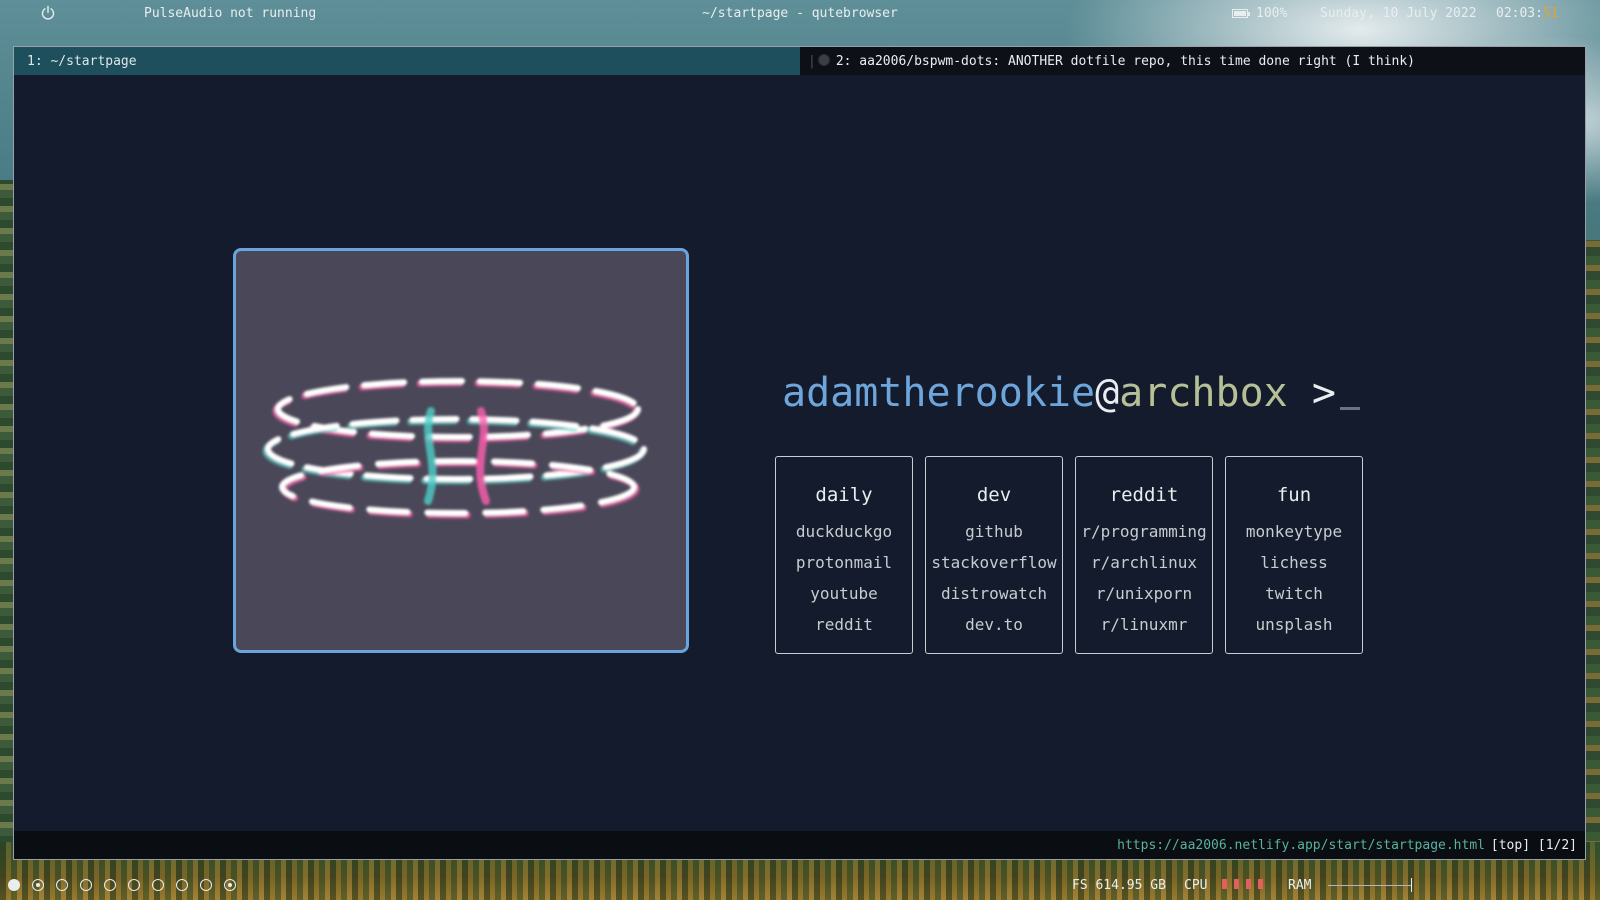 Image resolution: width=1600 pixels, height=900 pixels. Describe the element at coordinates (1144, 495) in the screenshot. I see `card-title: reddit` at that location.